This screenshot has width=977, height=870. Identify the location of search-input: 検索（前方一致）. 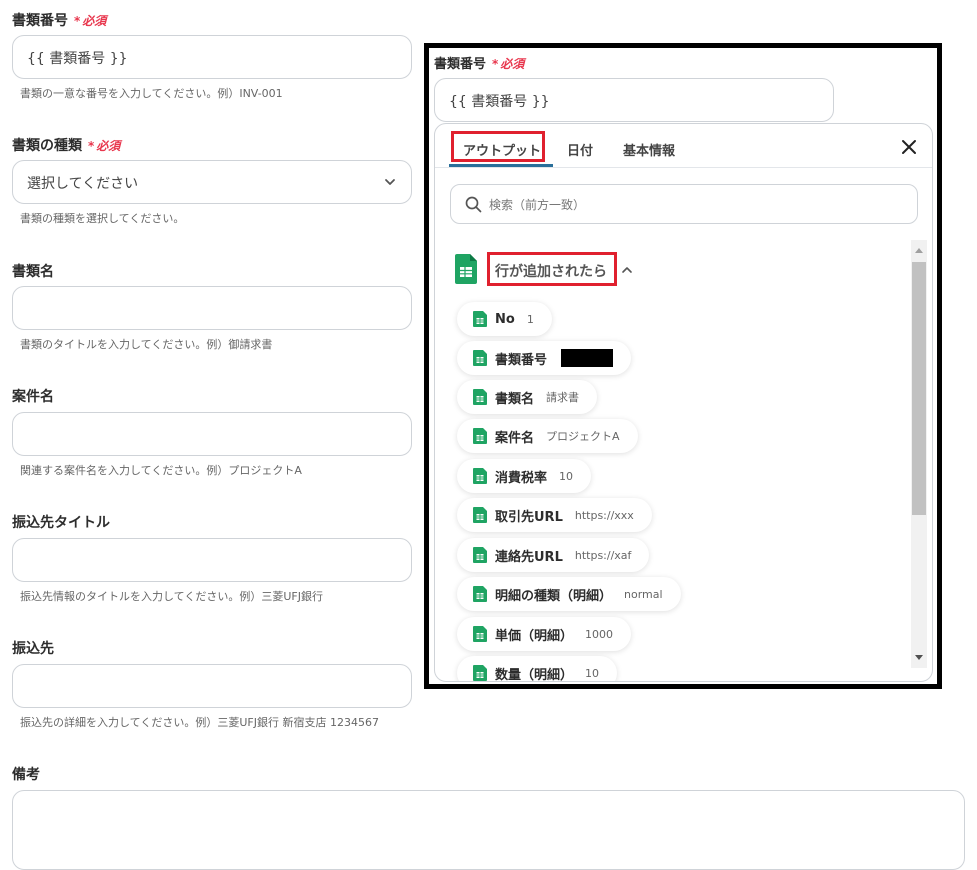
(684, 204).